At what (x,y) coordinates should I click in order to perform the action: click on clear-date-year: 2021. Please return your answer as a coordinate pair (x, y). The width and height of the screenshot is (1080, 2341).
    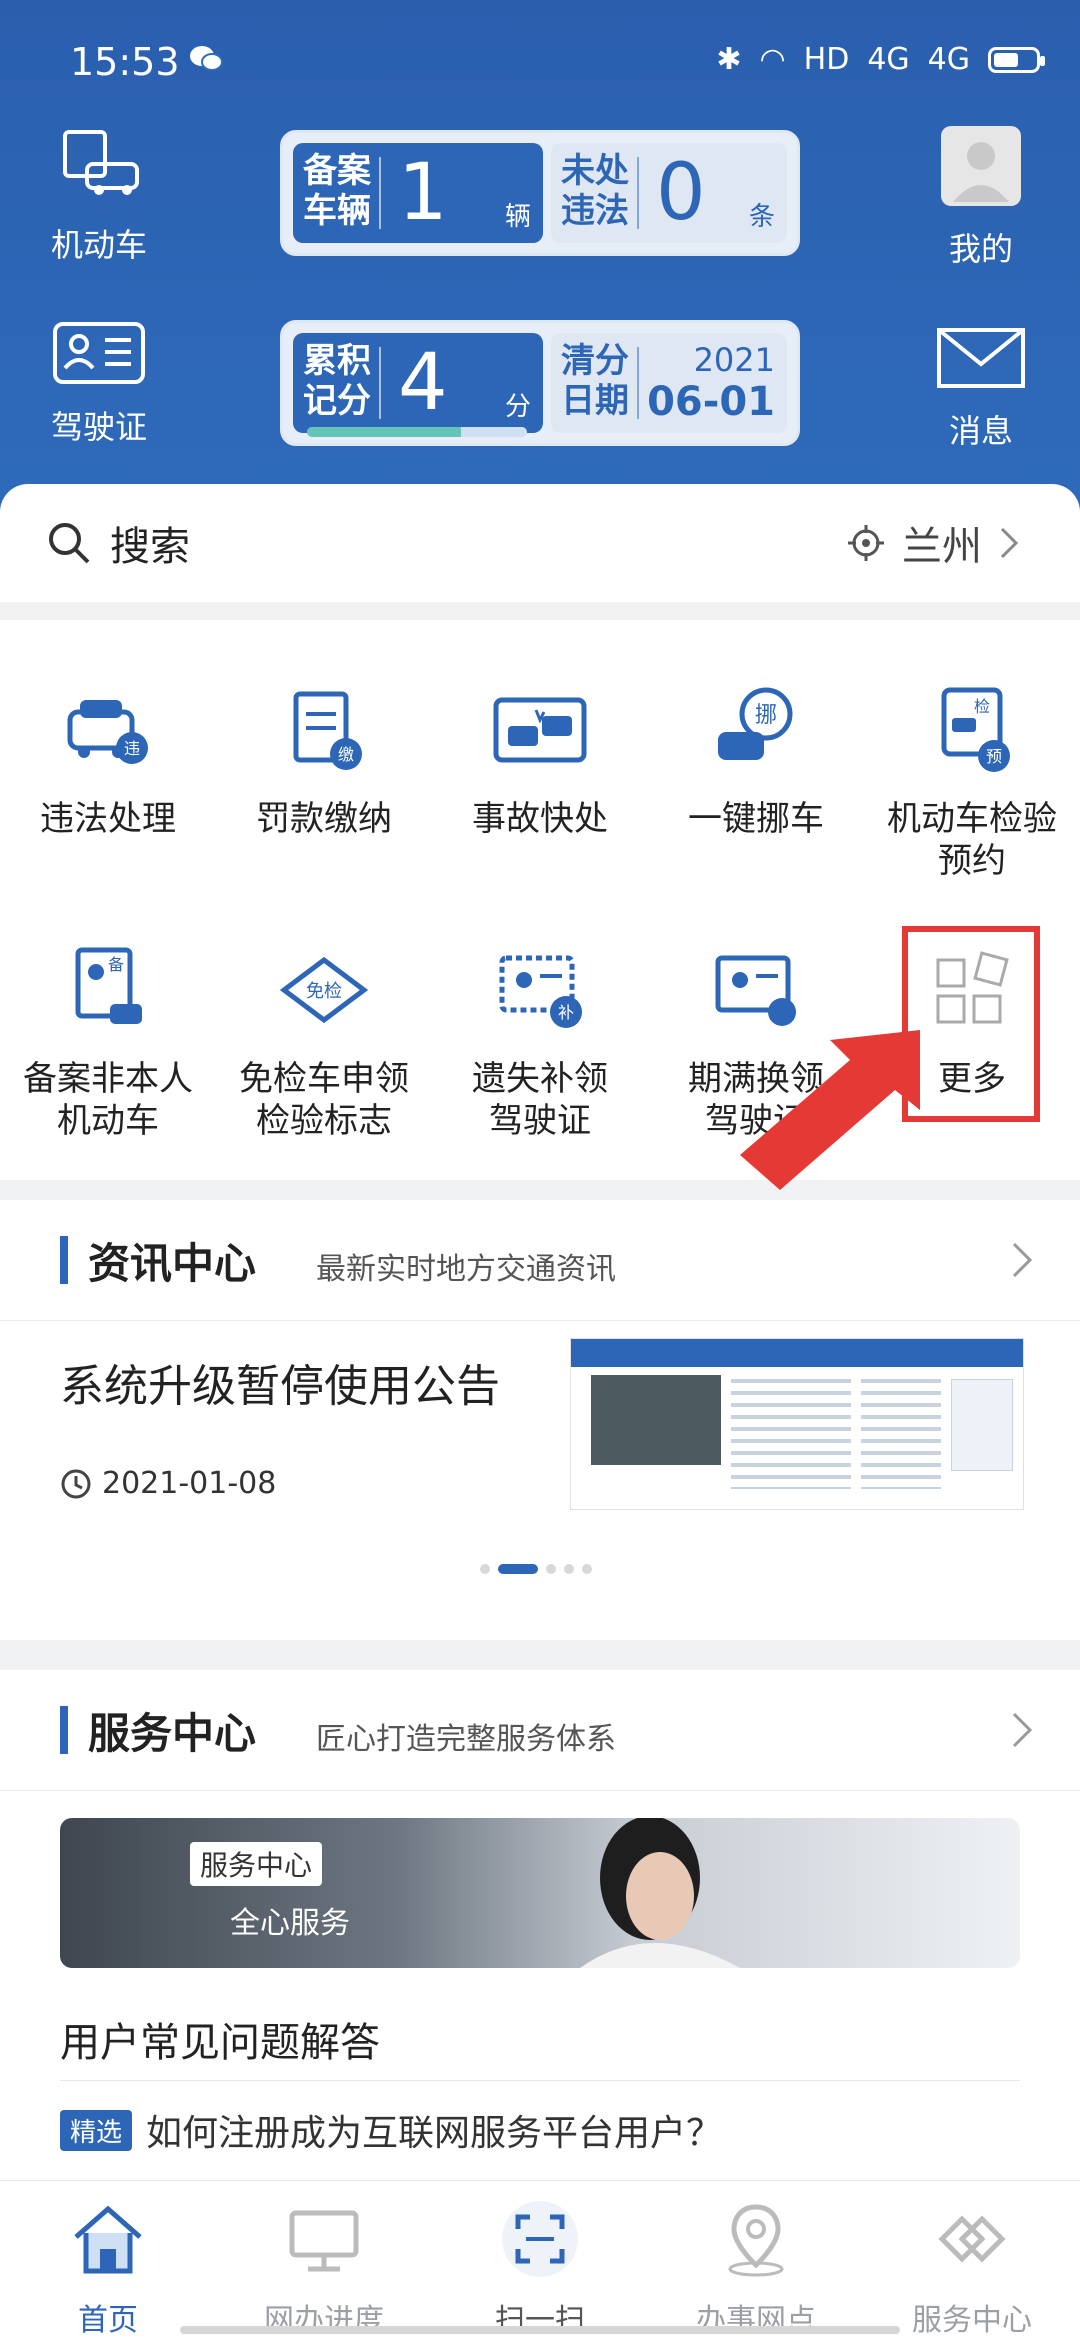
    Looking at the image, I should click on (734, 360).